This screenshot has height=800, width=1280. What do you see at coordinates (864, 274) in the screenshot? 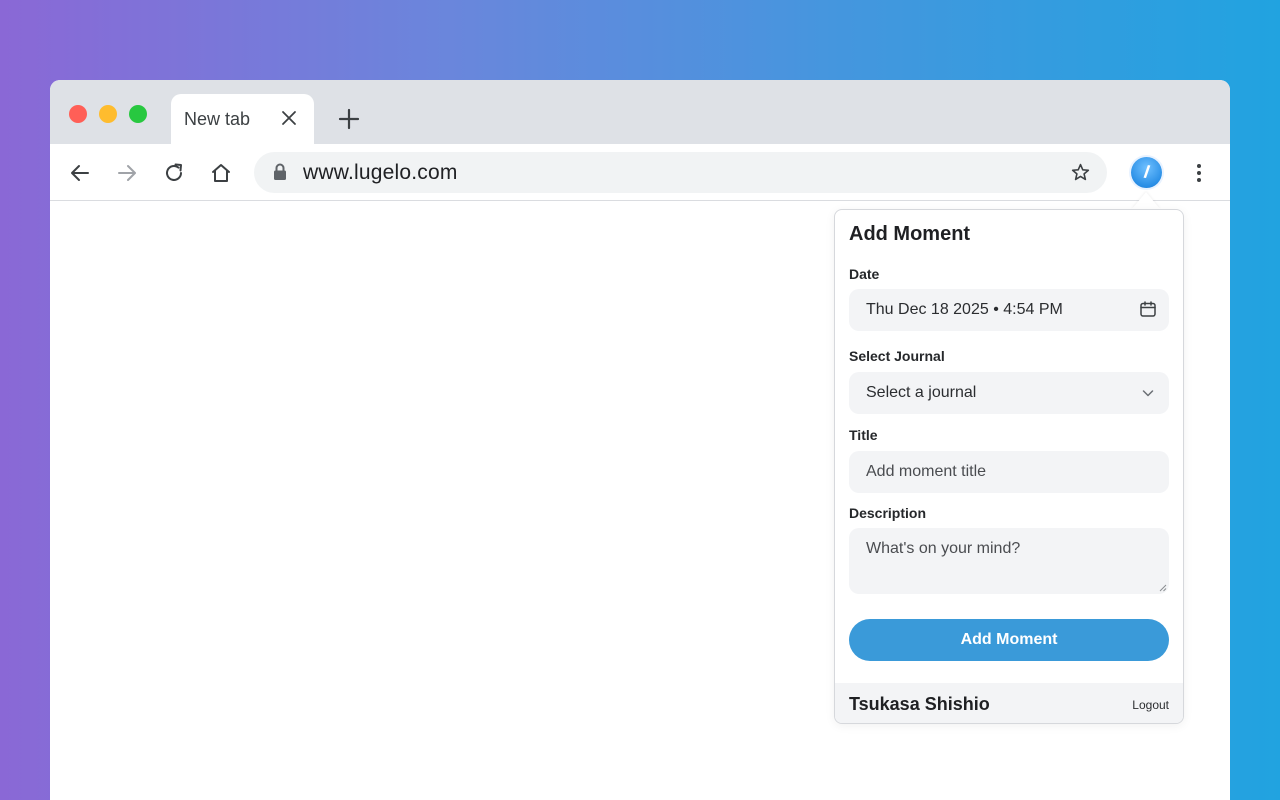
I see `date-label: Date` at bounding box center [864, 274].